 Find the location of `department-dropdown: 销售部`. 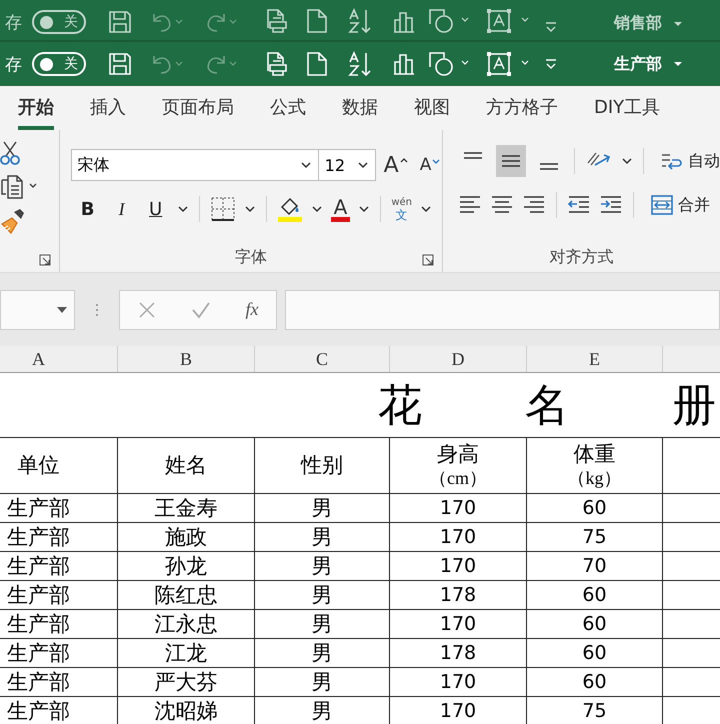

department-dropdown: 销售部 is located at coordinates (649, 23).